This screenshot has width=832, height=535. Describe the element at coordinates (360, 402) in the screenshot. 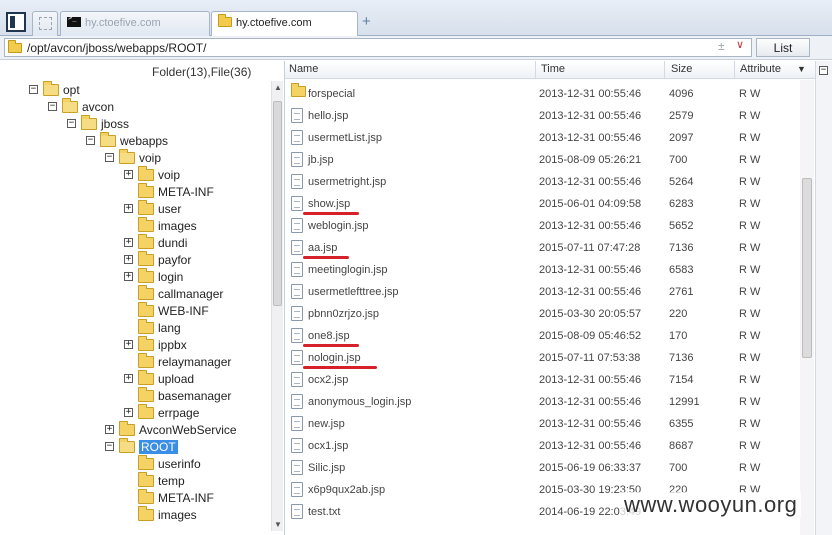

I see `file-name: anonymous_login.jsp` at that location.